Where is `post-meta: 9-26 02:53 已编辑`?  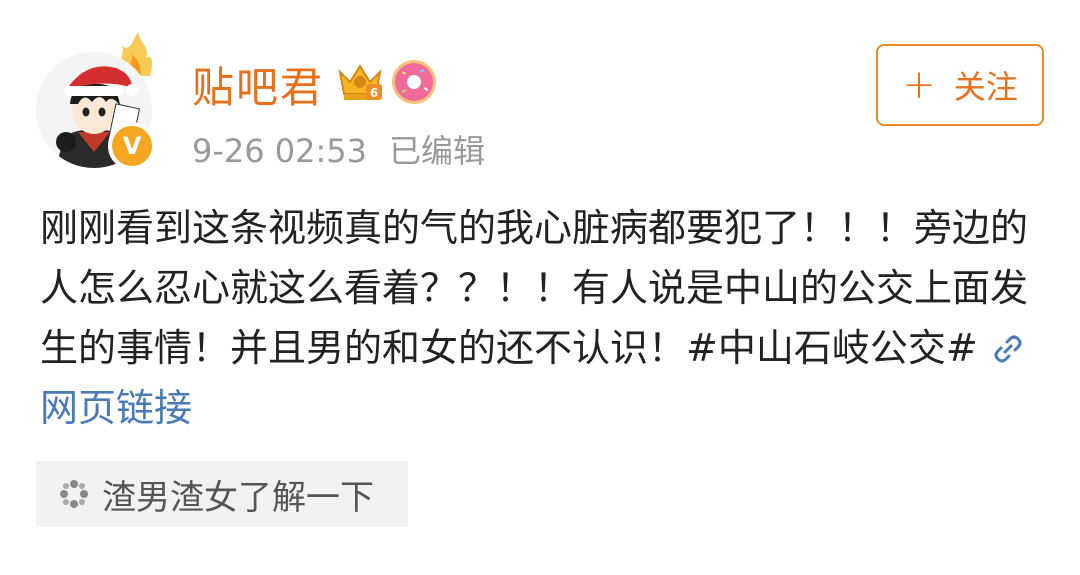
post-meta: 9-26 02:53 已编辑 is located at coordinates (338, 149).